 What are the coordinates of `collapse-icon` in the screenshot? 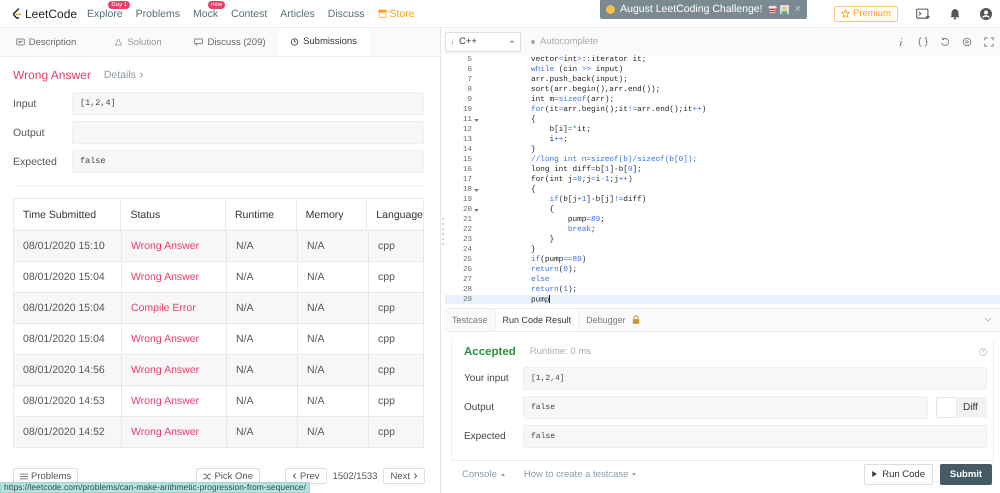 It's located at (988, 319).